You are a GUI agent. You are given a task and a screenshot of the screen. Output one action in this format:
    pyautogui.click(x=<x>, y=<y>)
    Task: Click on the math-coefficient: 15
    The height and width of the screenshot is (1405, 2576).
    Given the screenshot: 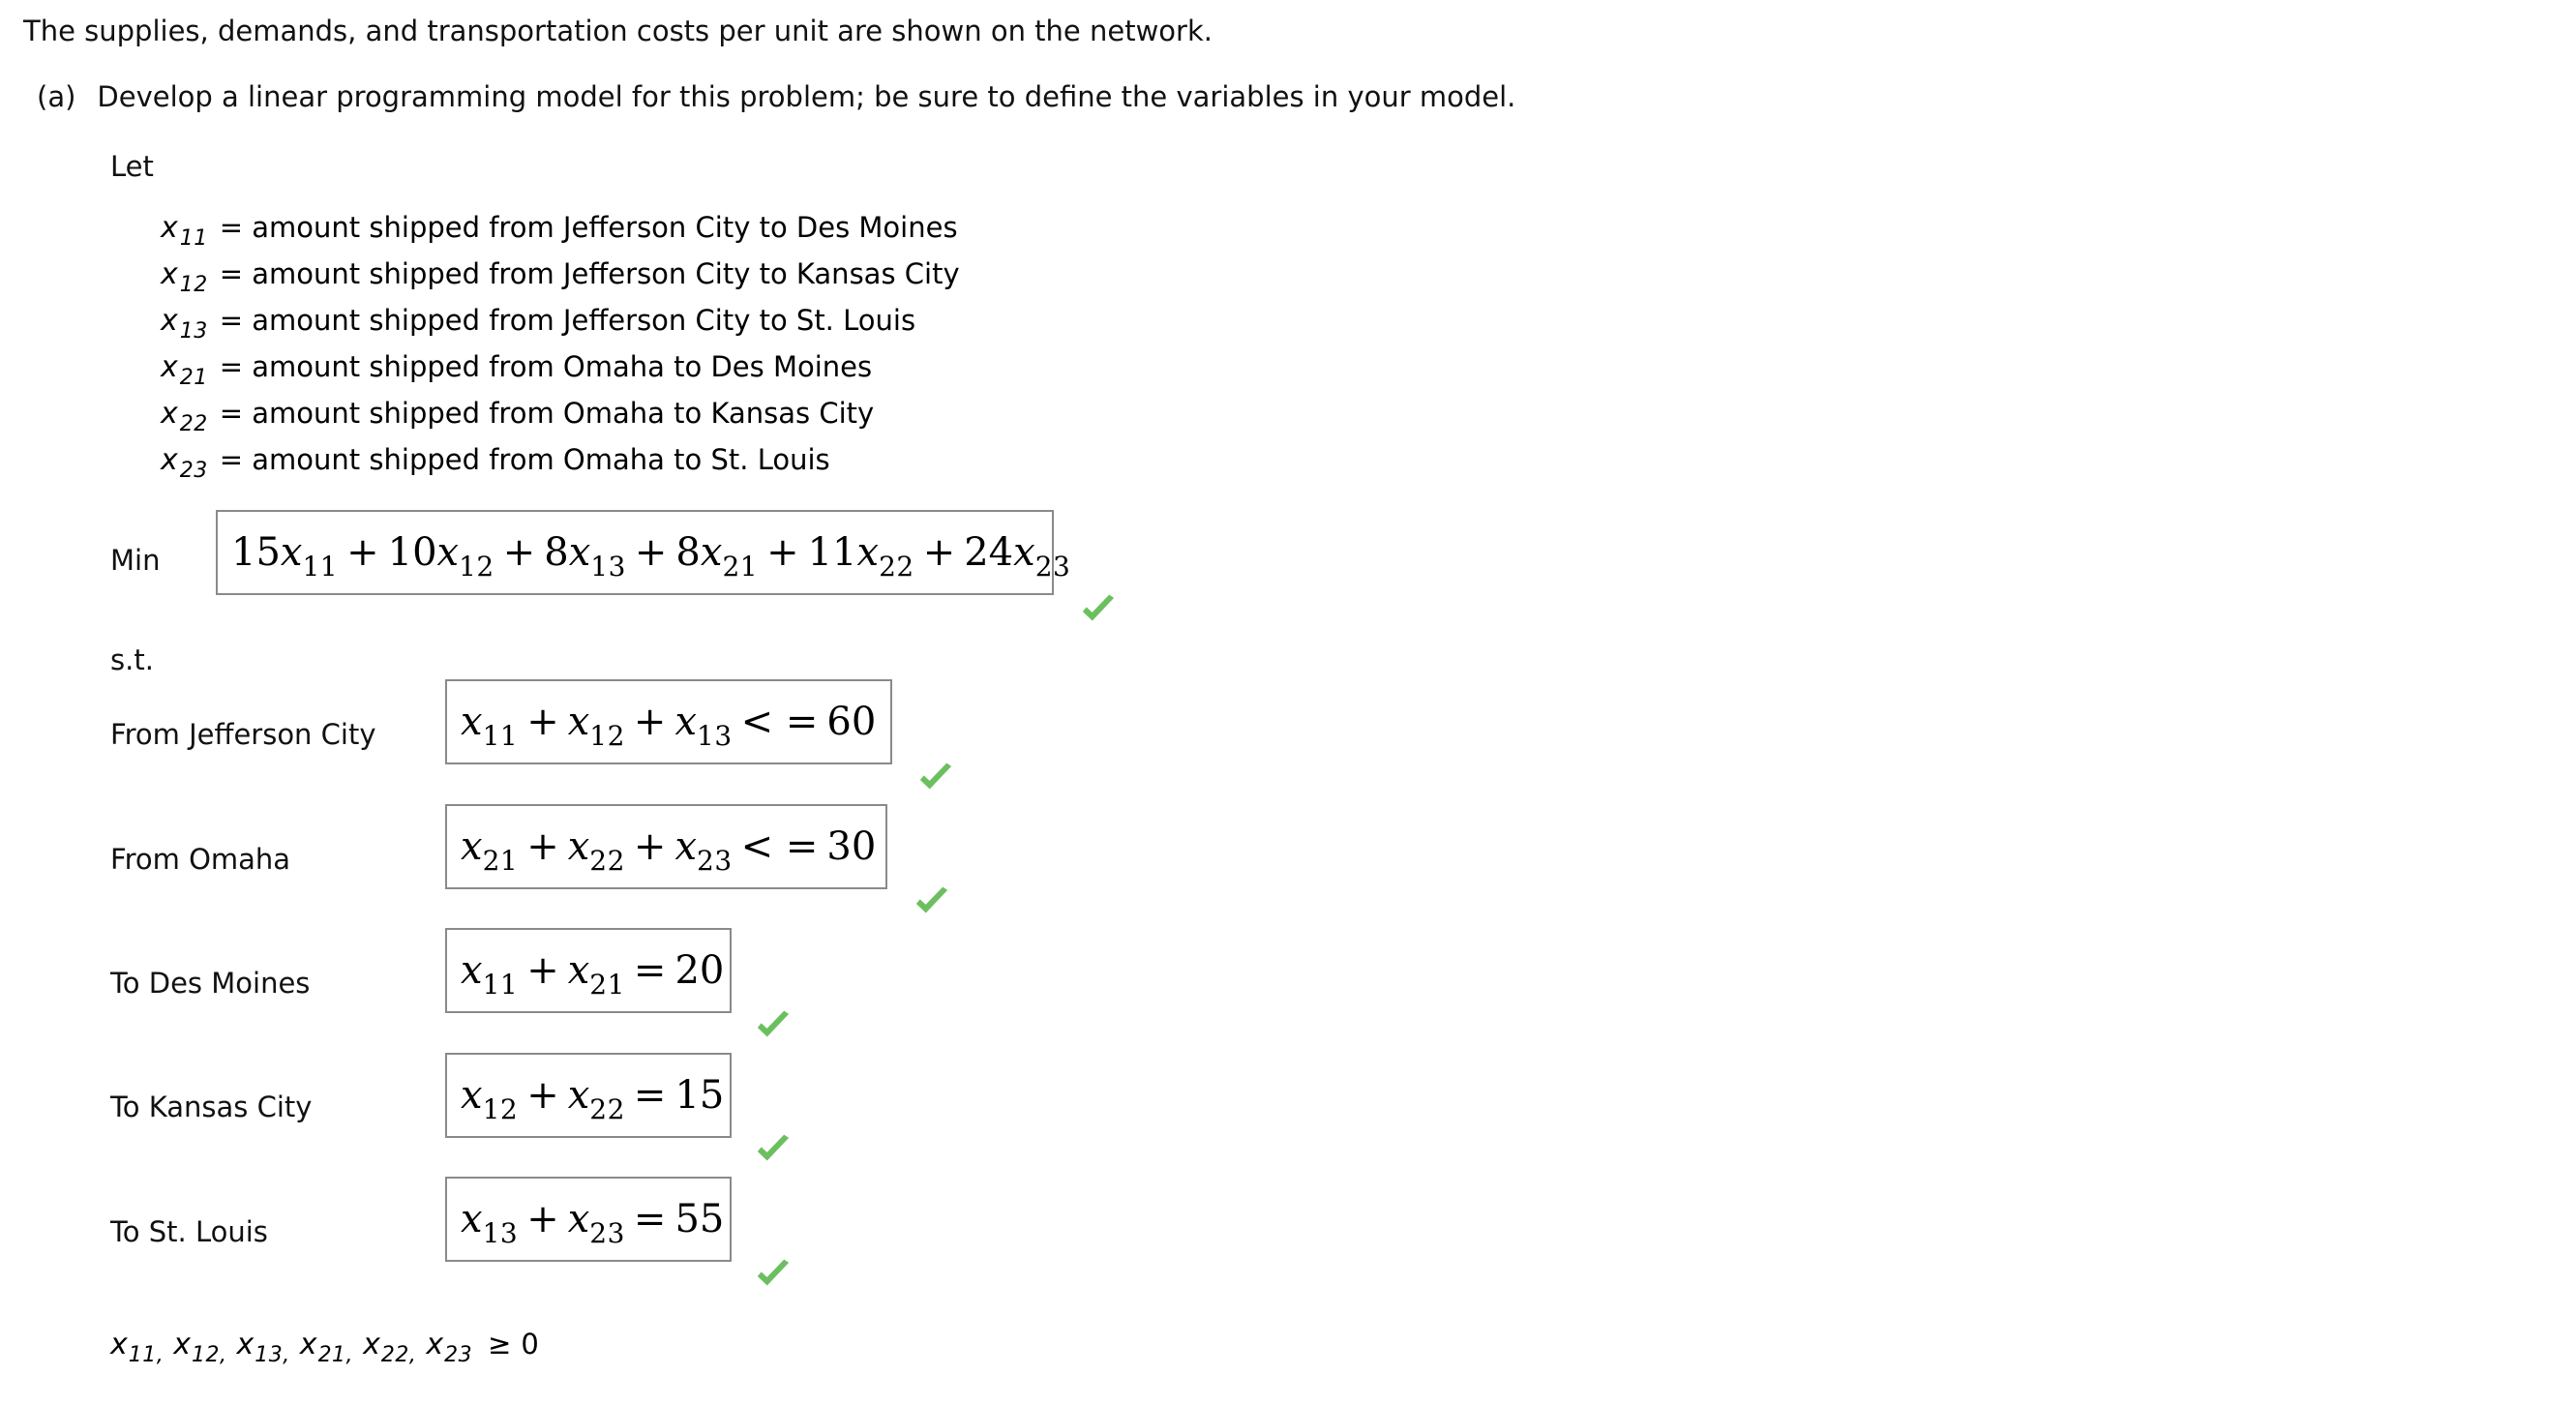 What is the action you would take?
    pyautogui.click(x=256, y=552)
    